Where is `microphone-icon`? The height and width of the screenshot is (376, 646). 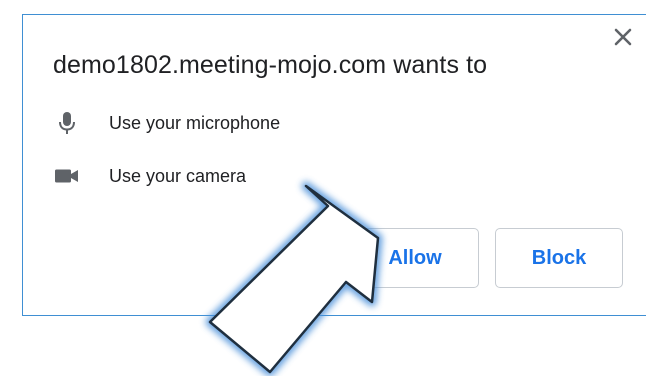
microphone-icon is located at coordinates (67, 123).